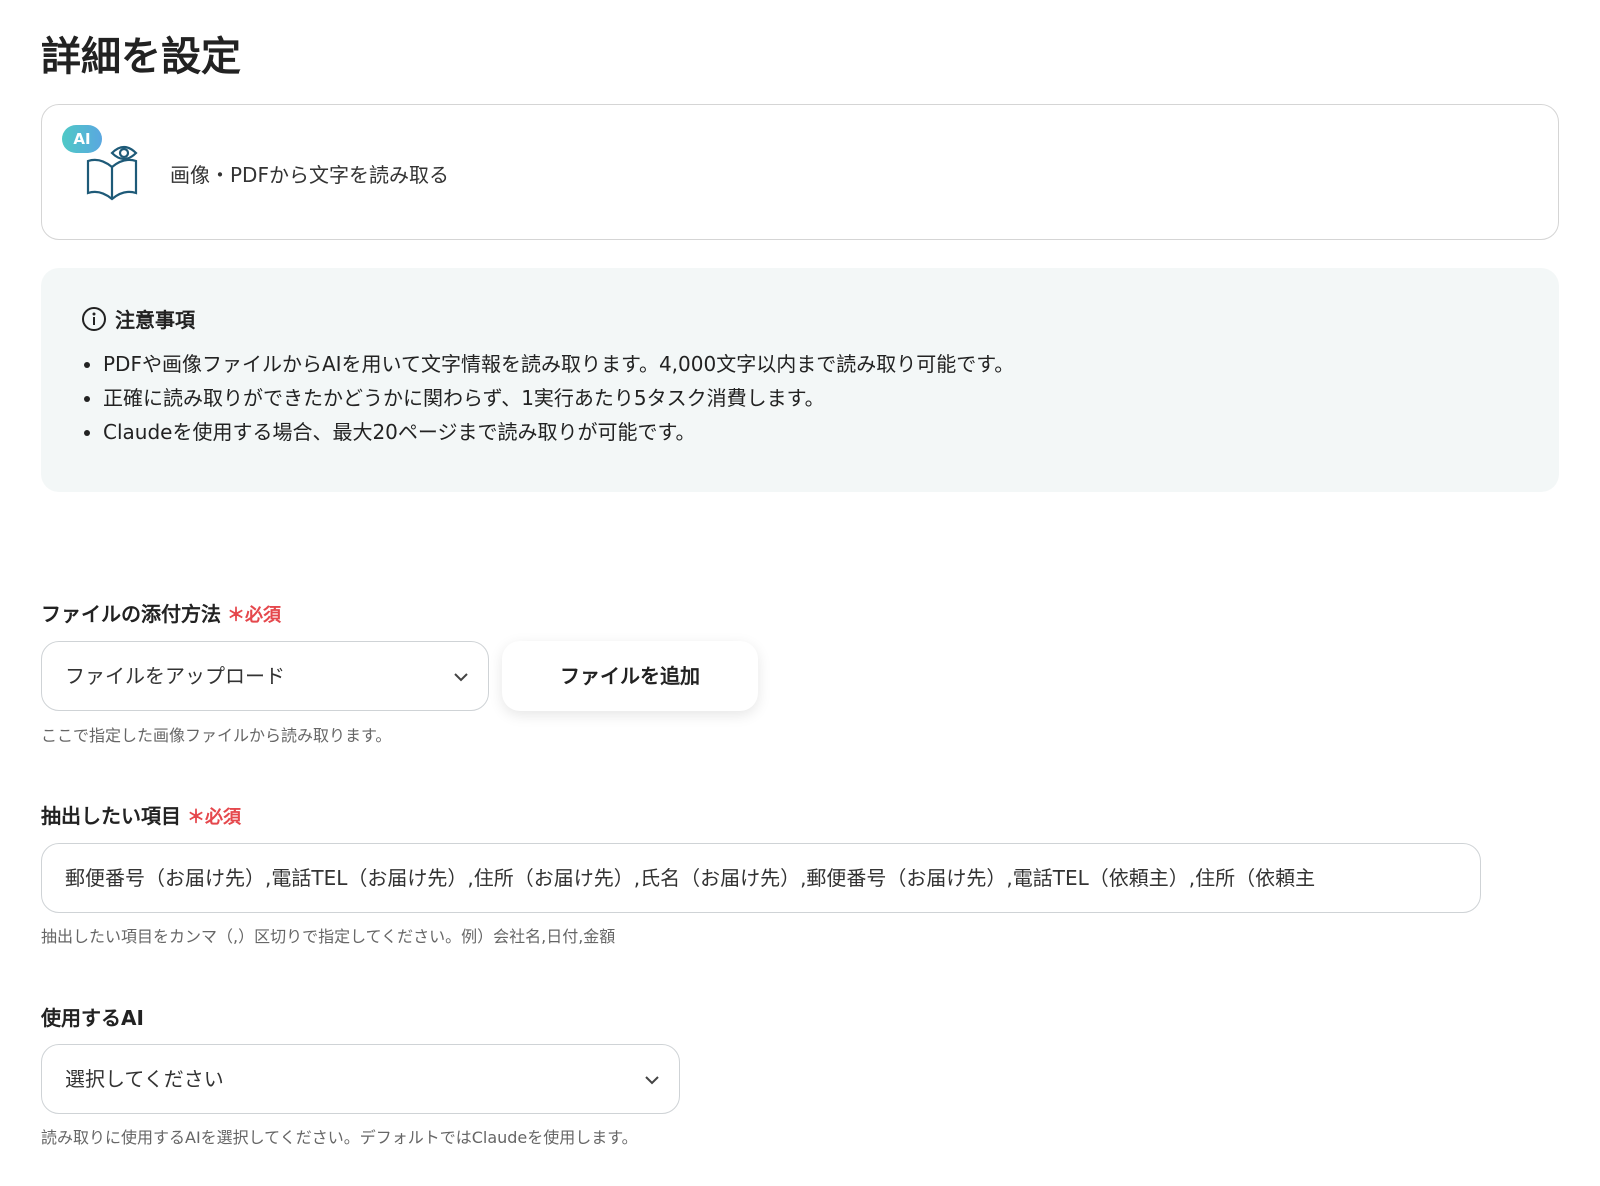  I want to click on attach-hint: ここで指定した画像ファイルから読み取ります。, so click(216, 735).